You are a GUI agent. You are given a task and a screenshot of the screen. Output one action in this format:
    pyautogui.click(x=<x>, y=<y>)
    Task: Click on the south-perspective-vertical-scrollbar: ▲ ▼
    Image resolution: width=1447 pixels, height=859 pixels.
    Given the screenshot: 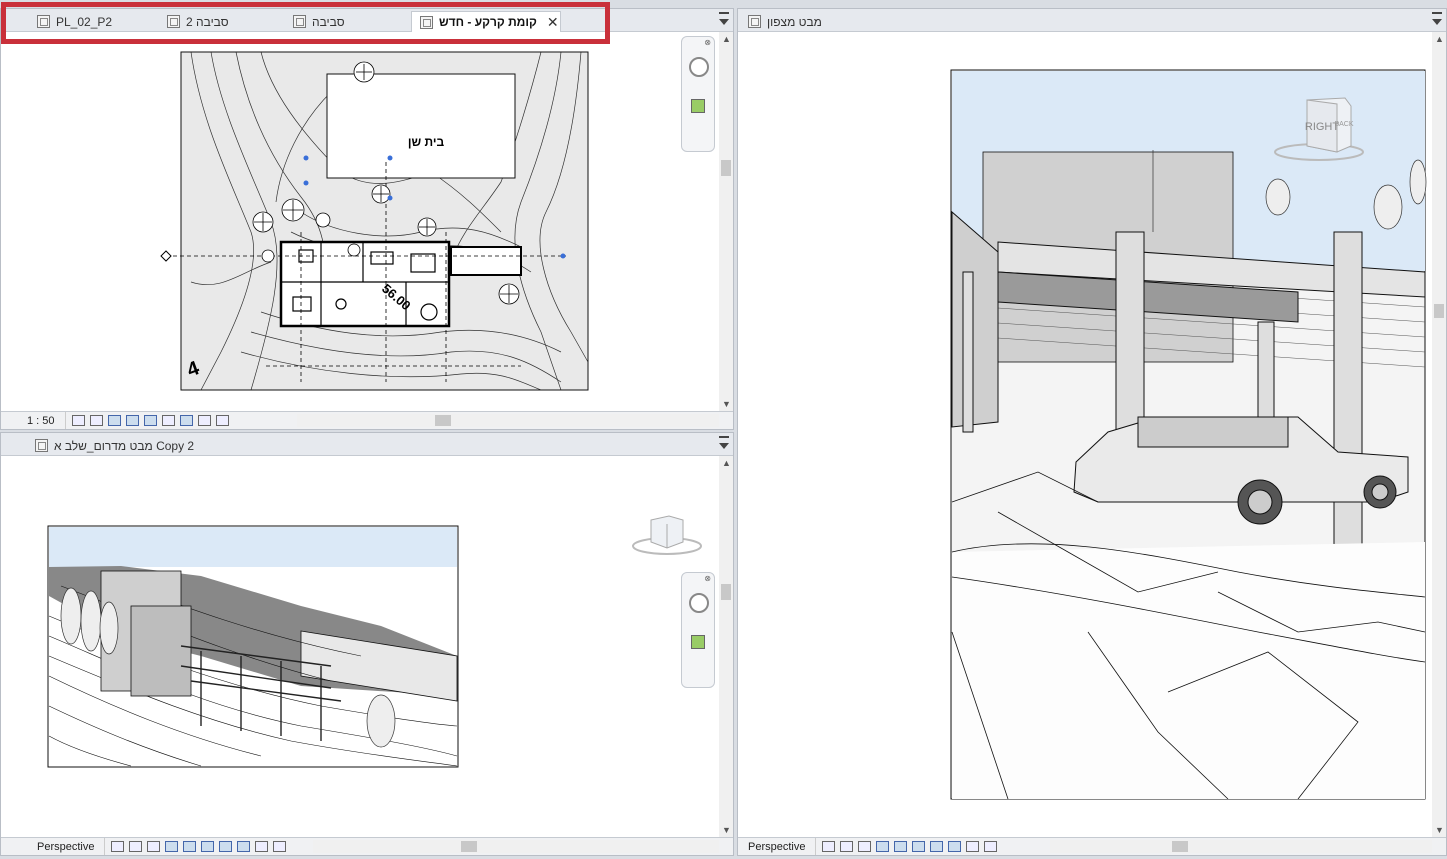 What is the action you would take?
    pyautogui.click(x=726, y=646)
    